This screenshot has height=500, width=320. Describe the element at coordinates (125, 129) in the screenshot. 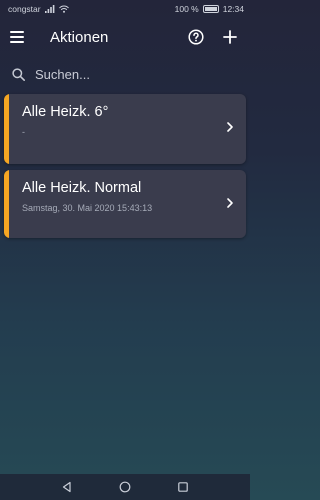

I see `action-item: Alle Heizk. 6° -` at that location.